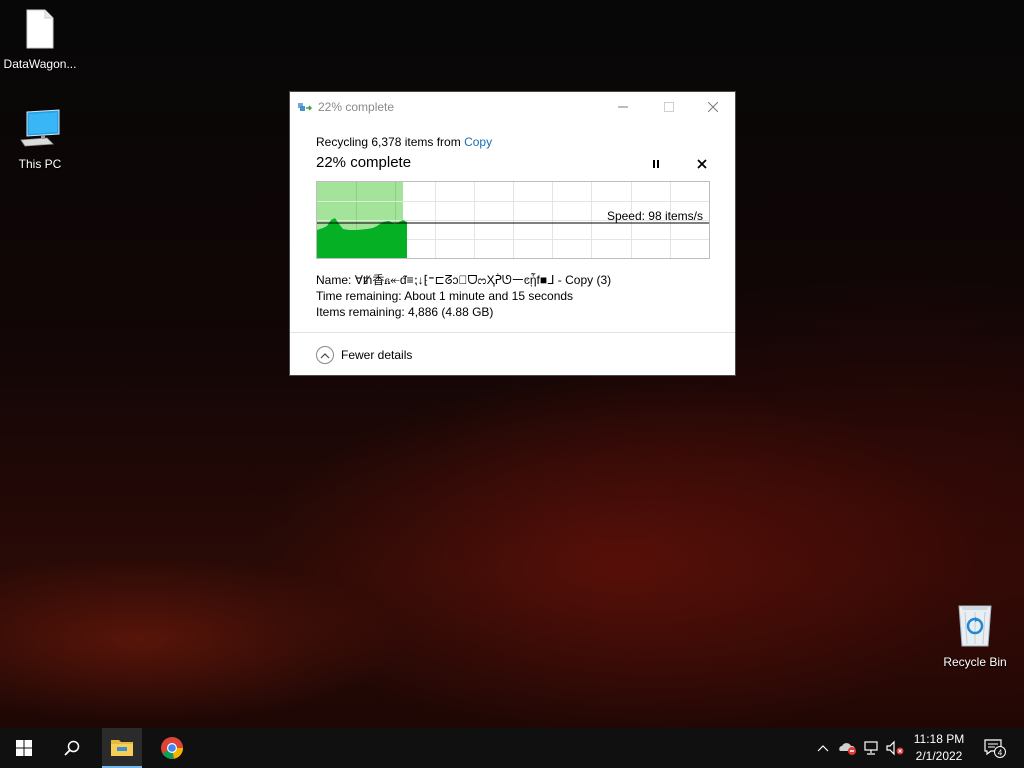 Image resolution: width=1024 pixels, height=768 pixels. I want to click on network-icon, so click(871, 748).